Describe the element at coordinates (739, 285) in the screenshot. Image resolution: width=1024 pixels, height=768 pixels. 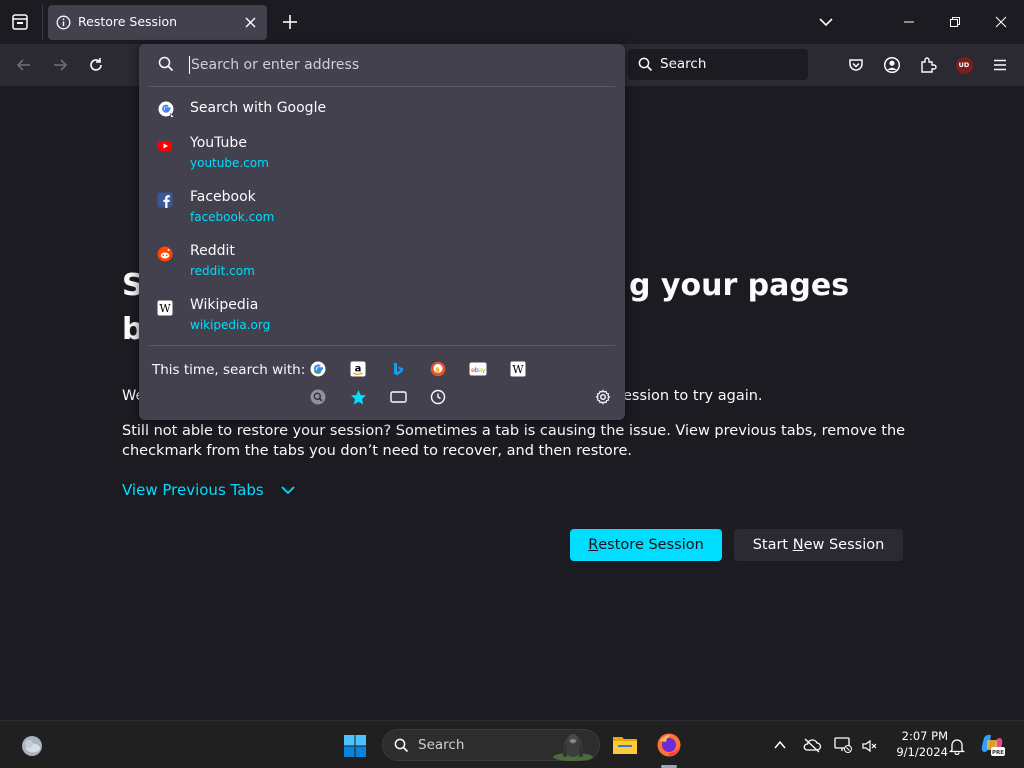
I see `headline-line1-end: g your pages` at that location.